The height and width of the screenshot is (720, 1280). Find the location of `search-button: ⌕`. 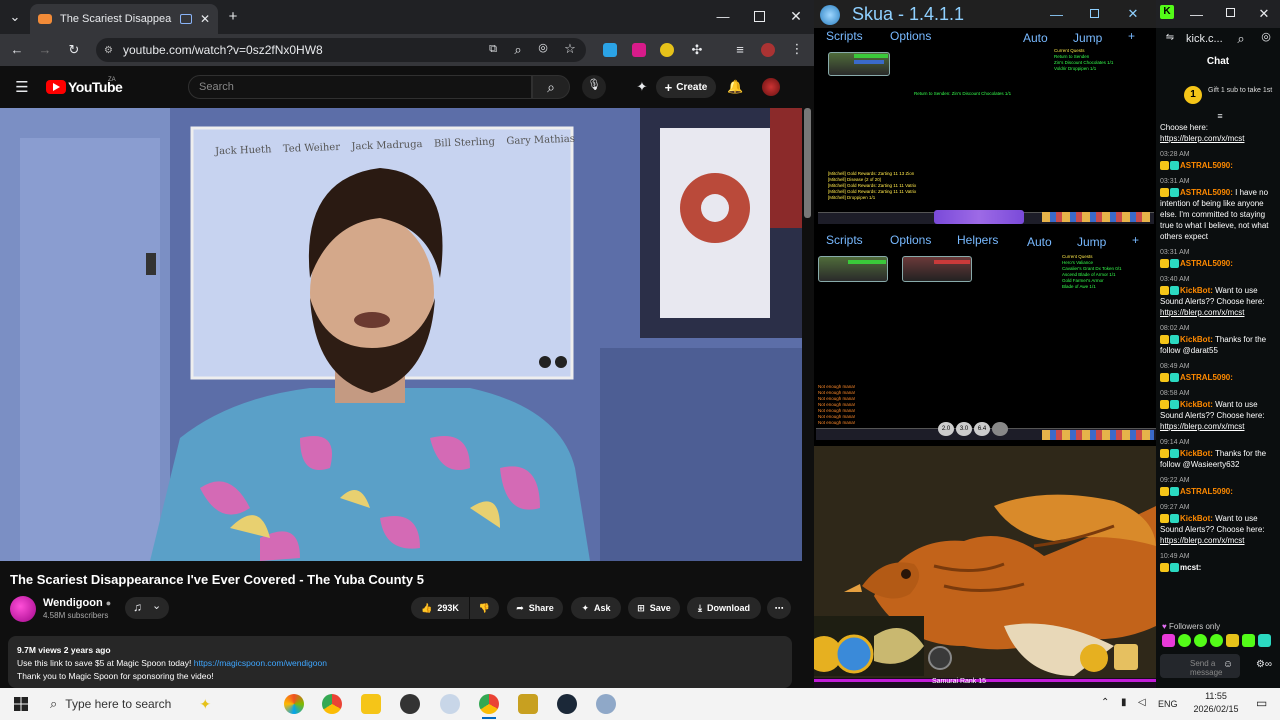

search-button: ⌕ is located at coordinates (551, 87).